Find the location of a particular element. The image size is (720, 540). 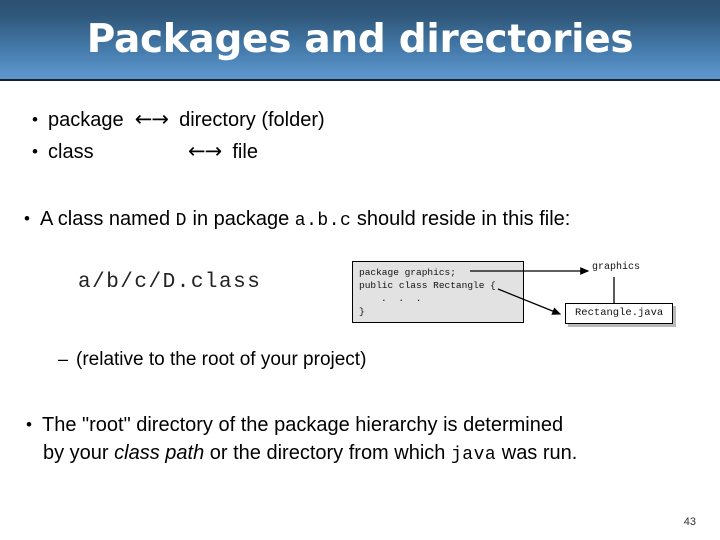

page-title: Packages and directories is located at coordinates (360, 39).